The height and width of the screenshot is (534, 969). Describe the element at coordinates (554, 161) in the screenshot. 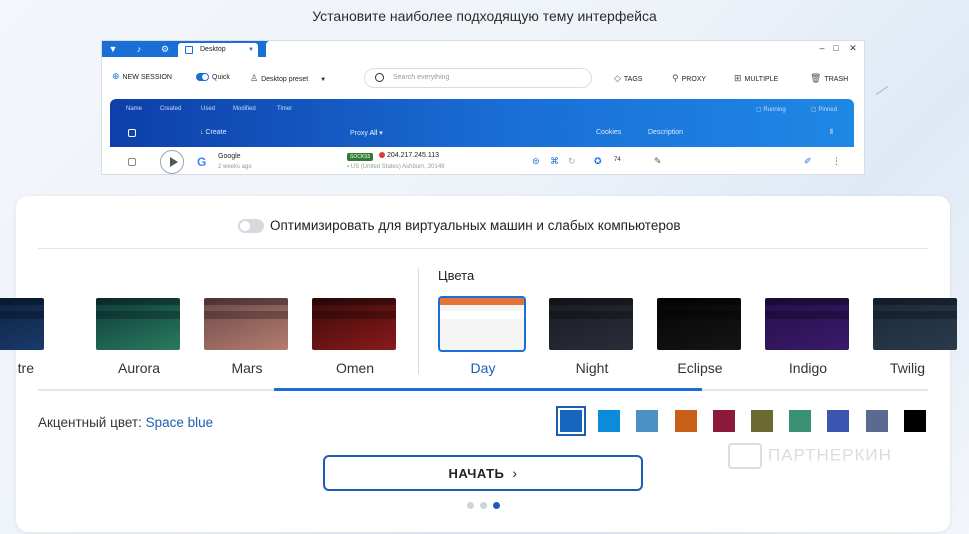

I see `share-icon: ⌘` at that location.